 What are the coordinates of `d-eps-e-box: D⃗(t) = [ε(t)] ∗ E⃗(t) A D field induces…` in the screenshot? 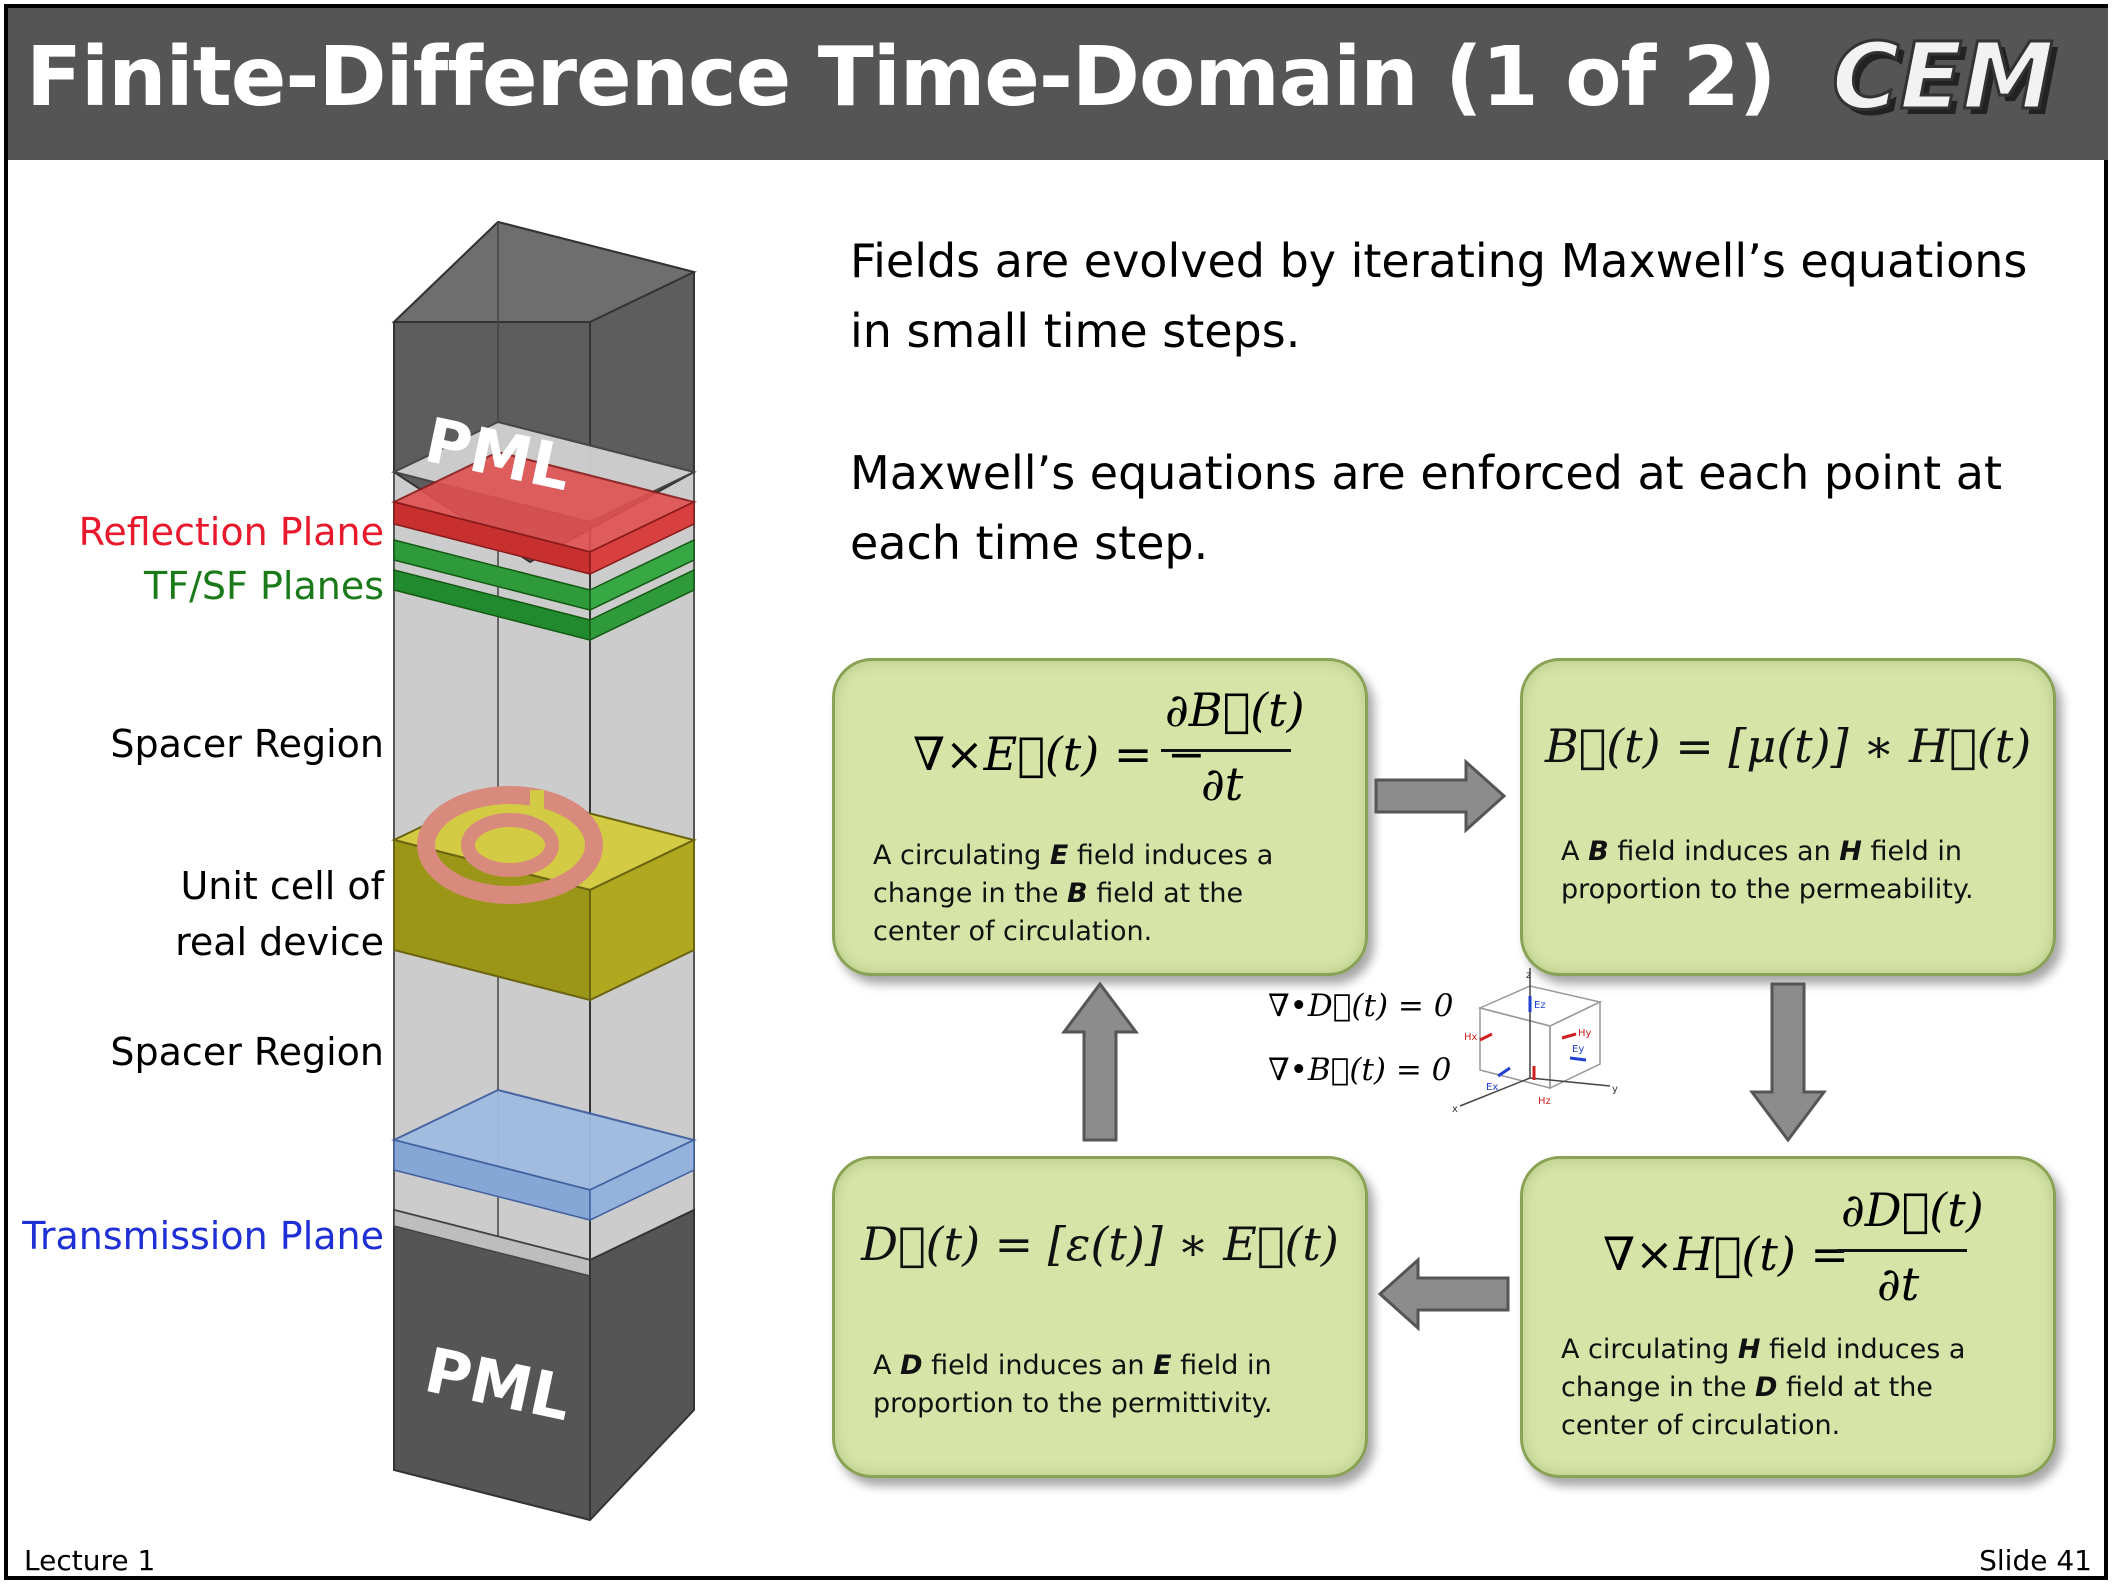 It's located at (1100, 1317).